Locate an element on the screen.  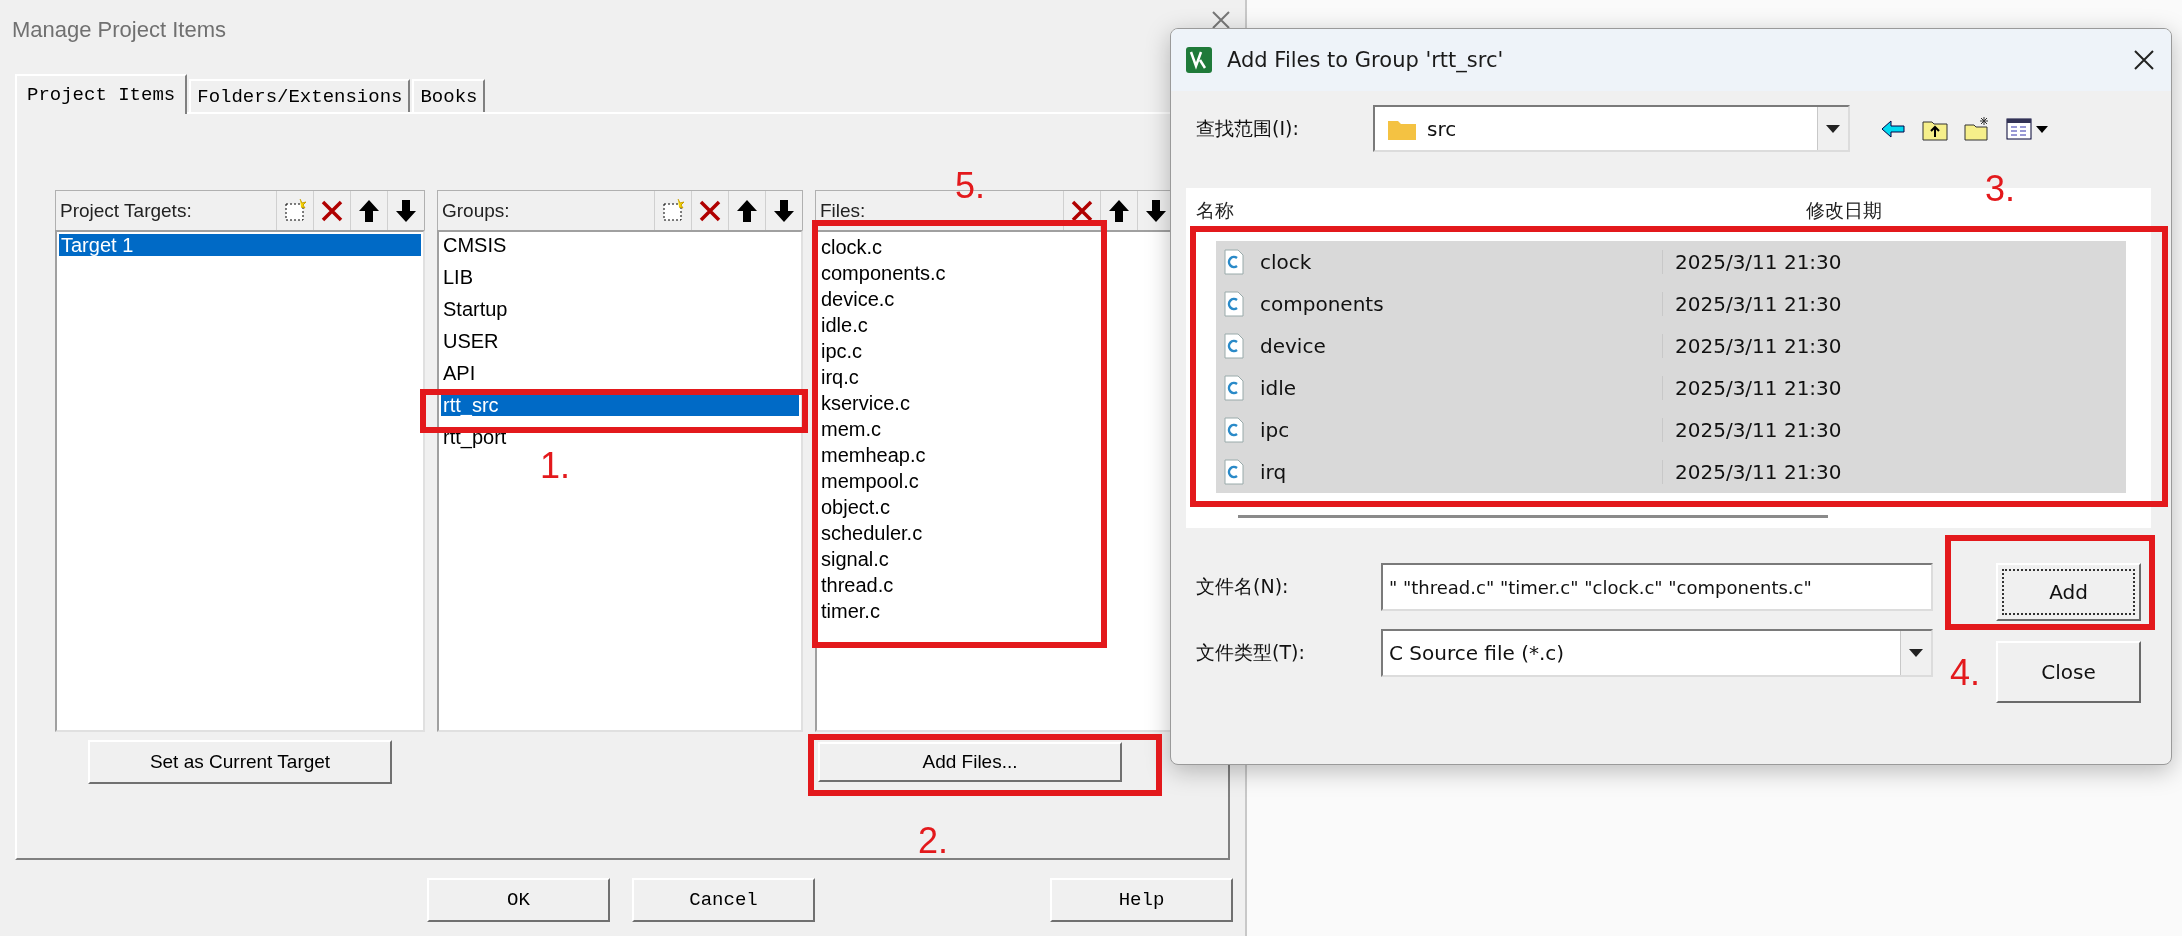
step-number: 5. is located at coordinates (970, 186).